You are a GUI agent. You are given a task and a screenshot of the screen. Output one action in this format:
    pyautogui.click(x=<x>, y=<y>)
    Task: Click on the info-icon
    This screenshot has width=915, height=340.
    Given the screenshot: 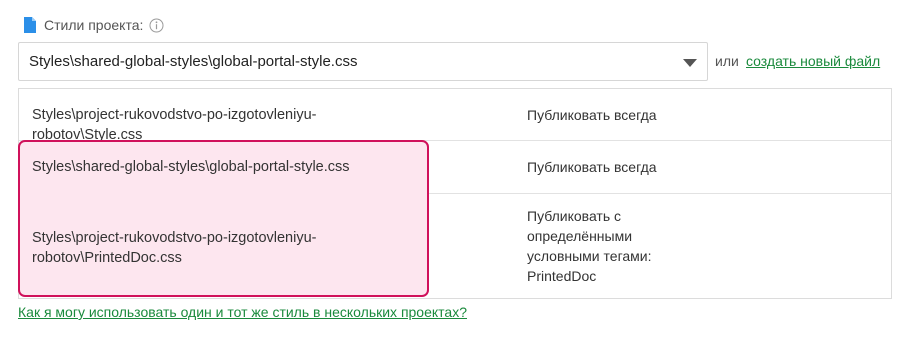 What is the action you would take?
    pyautogui.click(x=156, y=25)
    